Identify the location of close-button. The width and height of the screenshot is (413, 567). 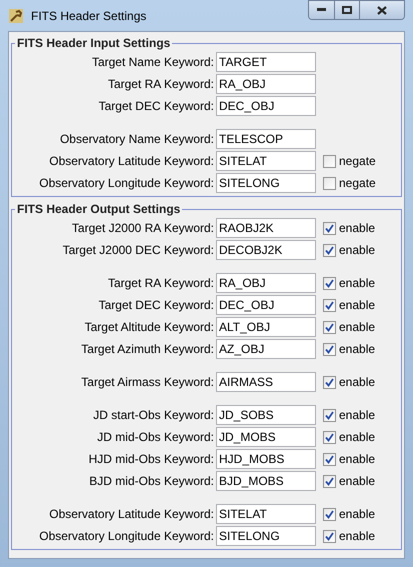
(382, 10).